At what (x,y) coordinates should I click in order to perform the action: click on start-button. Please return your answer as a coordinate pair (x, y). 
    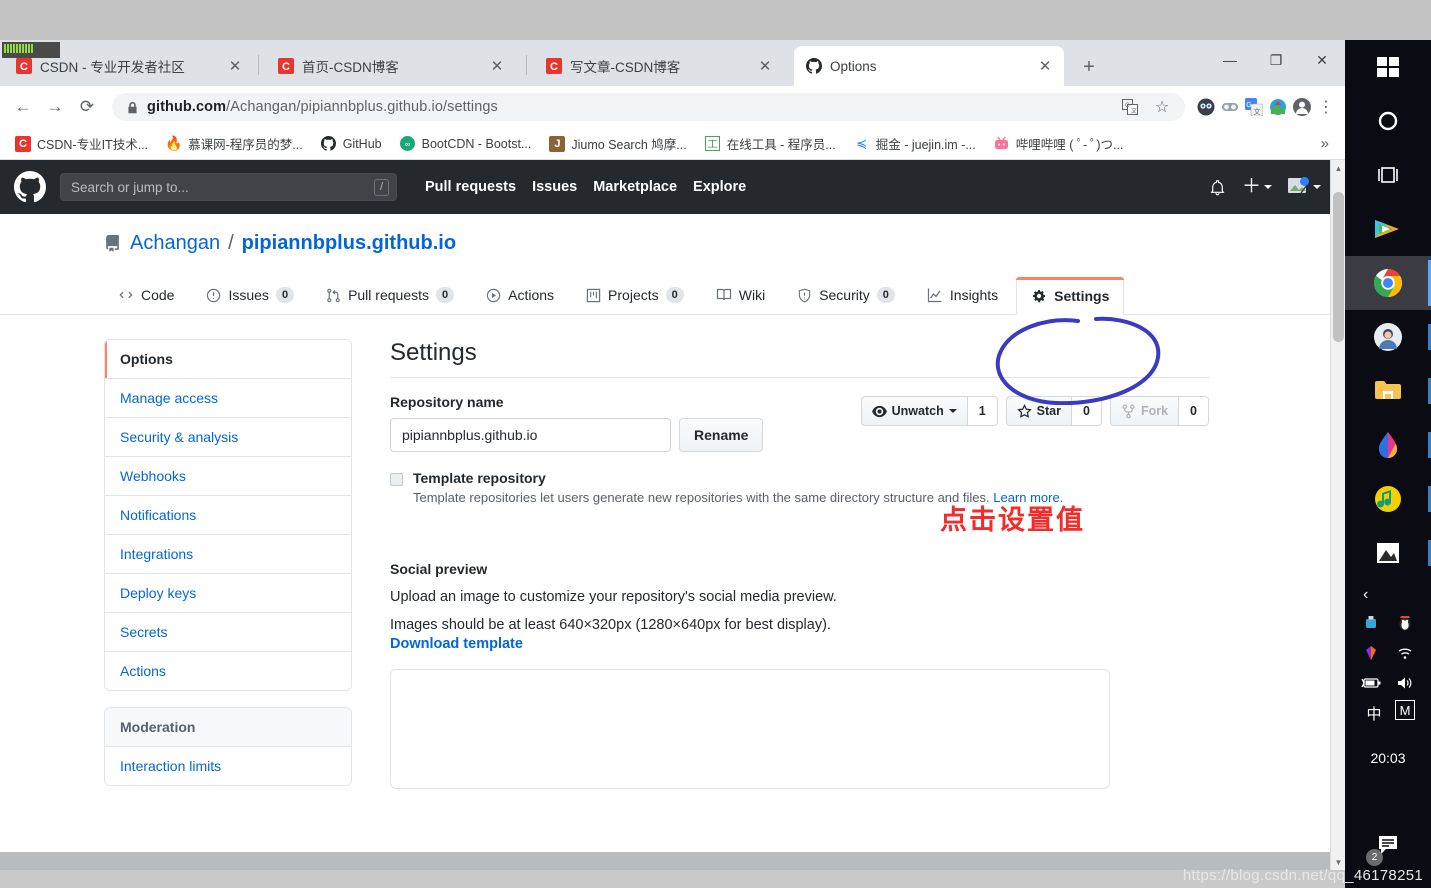
    Looking at the image, I should click on (1388, 67).